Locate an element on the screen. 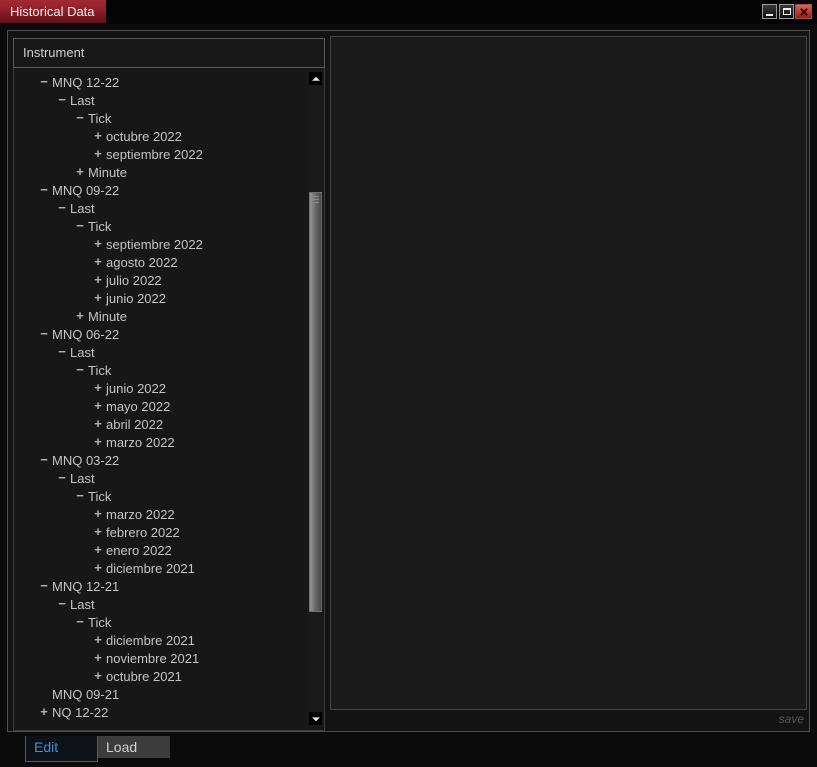  tree-item: − MNQ 06-22 is located at coordinates (169, 334).